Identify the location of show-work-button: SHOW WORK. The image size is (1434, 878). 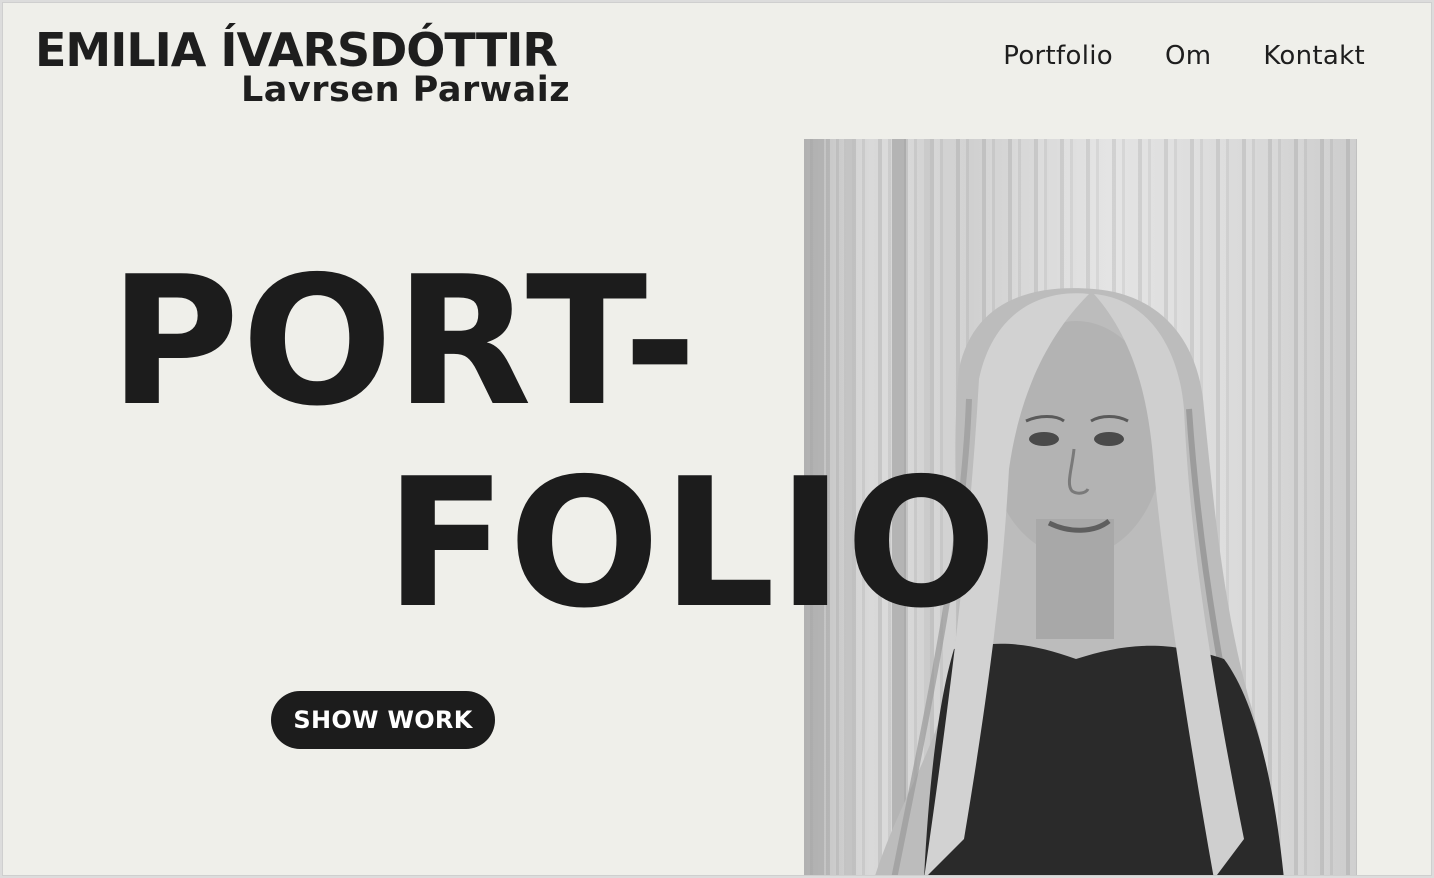
(383, 720).